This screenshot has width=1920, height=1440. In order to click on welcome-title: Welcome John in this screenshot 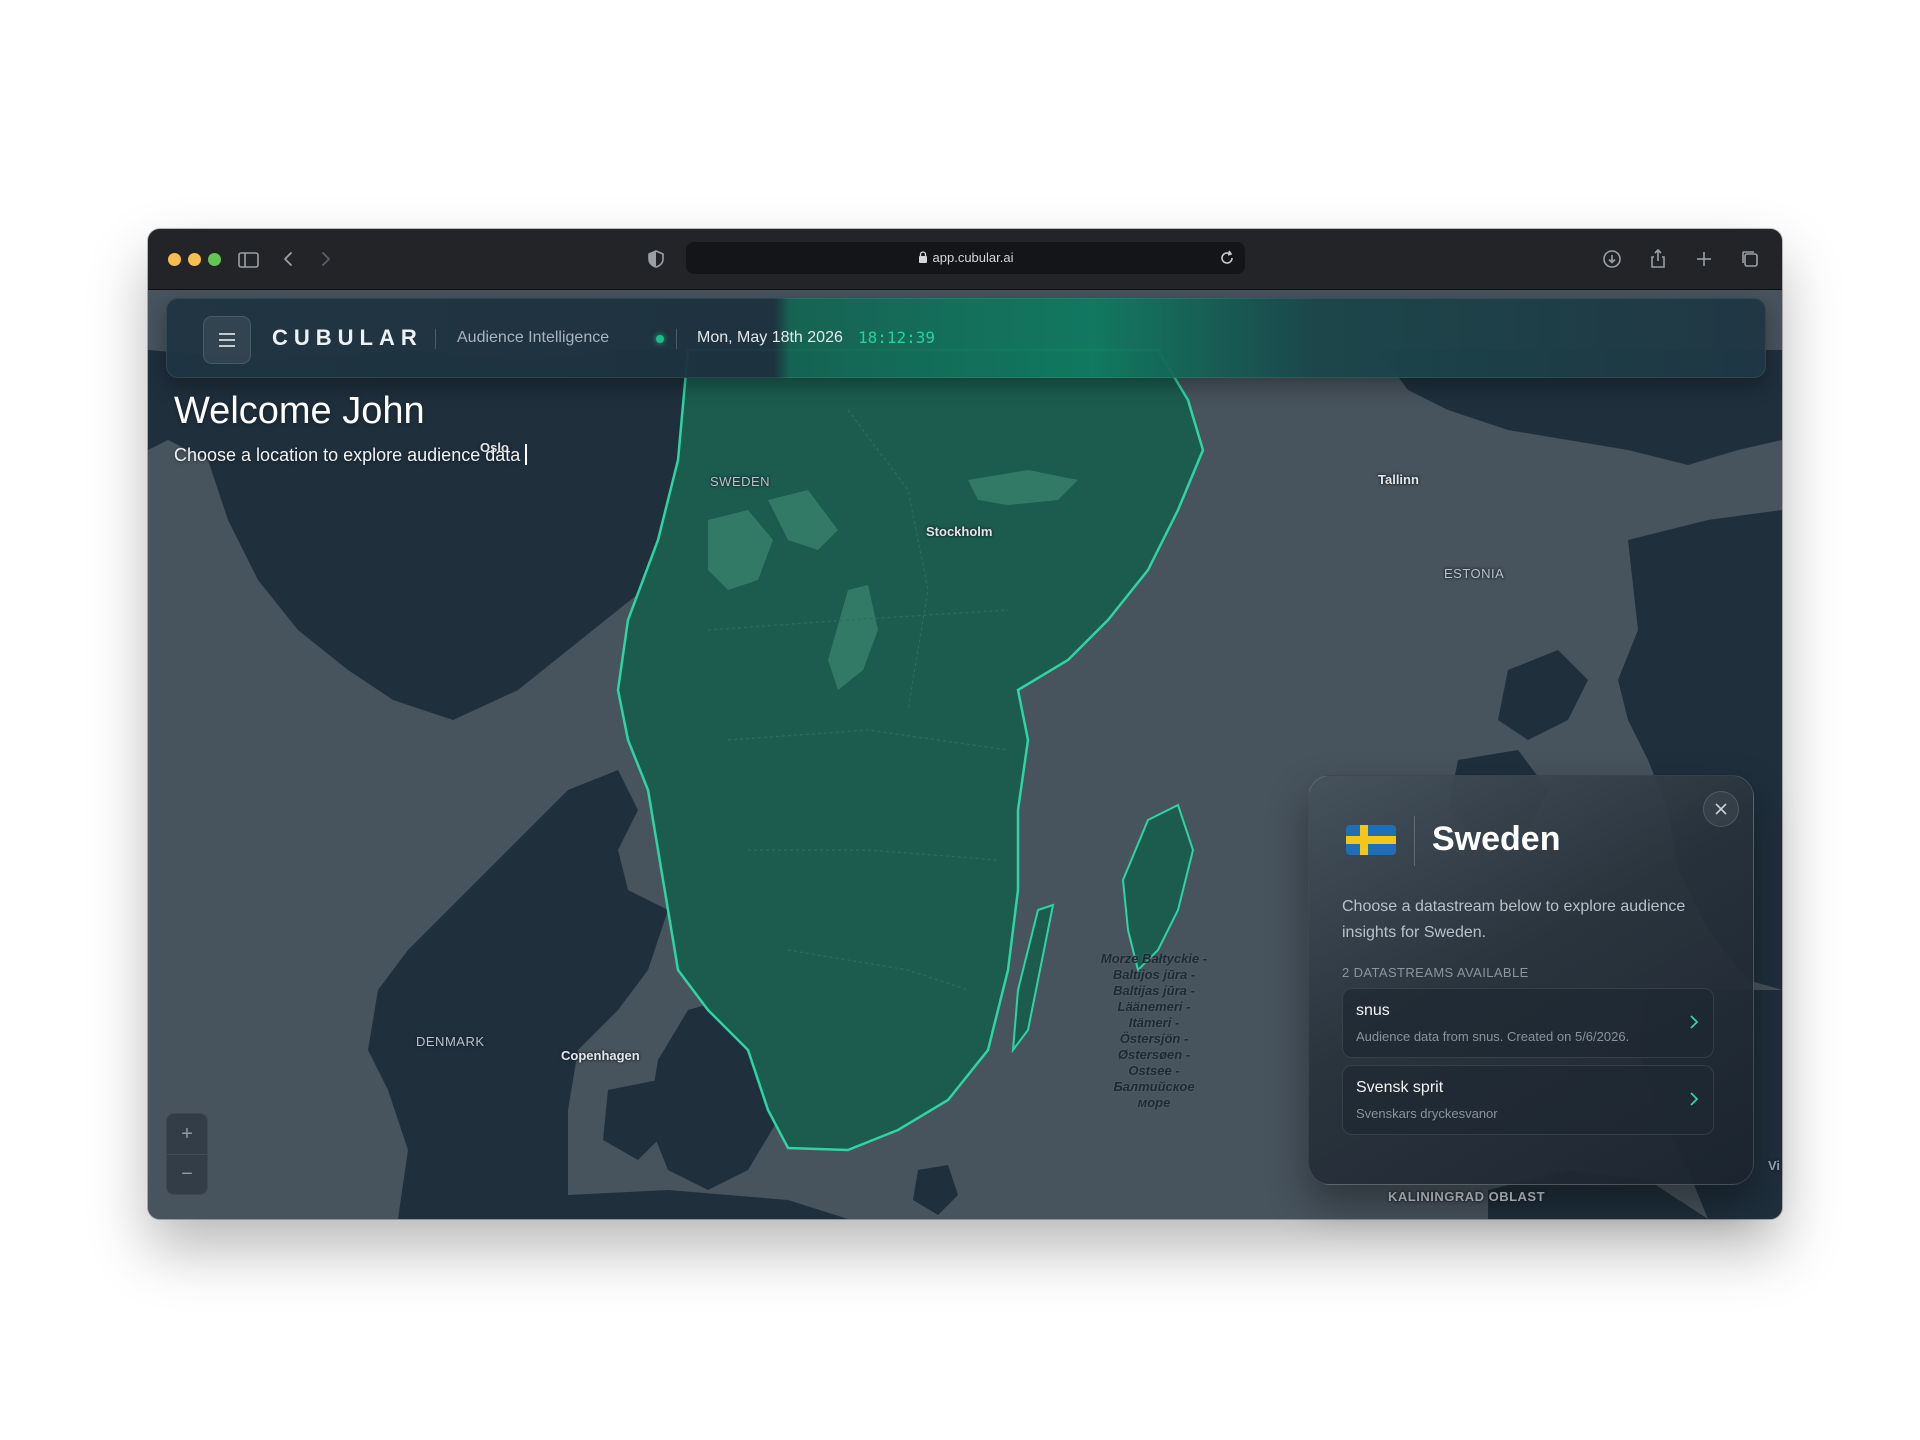, I will do `click(299, 411)`.